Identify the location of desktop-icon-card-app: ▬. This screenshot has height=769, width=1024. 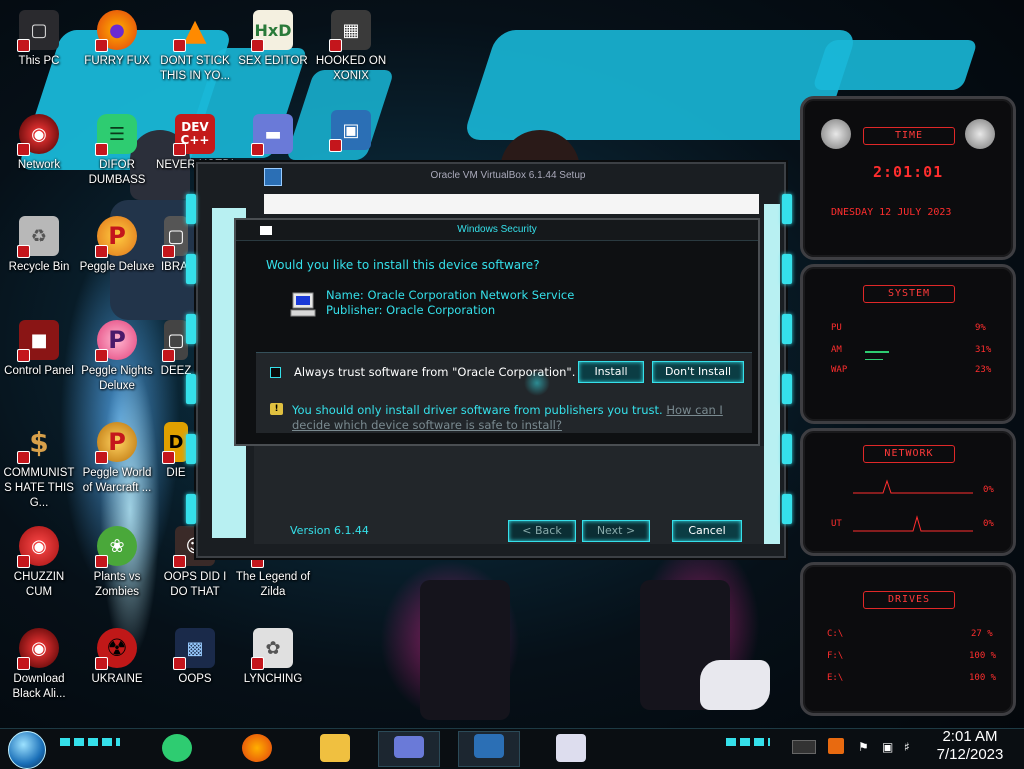
(273, 135).